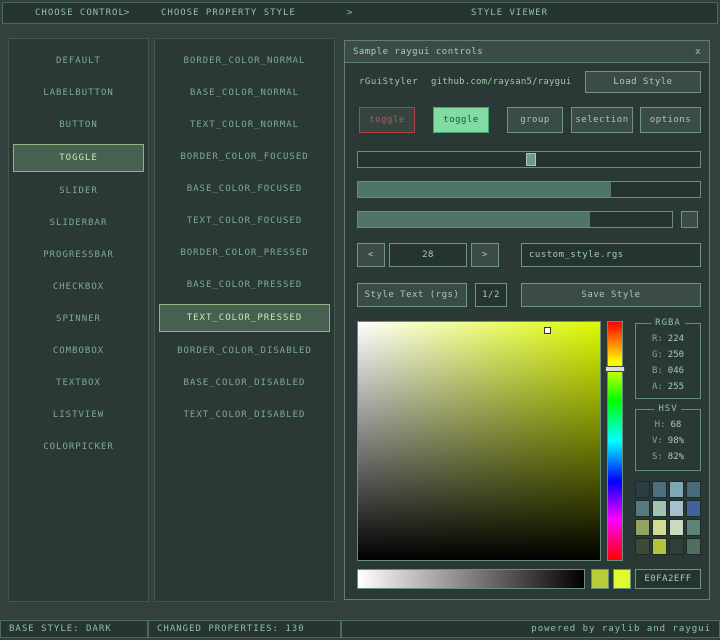 Image resolution: width=720 pixels, height=640 pixels. What do you see at coordinates (615, 369) in the screenshot?
I see `hue-bar-handle` at bounding box center [615, 369].